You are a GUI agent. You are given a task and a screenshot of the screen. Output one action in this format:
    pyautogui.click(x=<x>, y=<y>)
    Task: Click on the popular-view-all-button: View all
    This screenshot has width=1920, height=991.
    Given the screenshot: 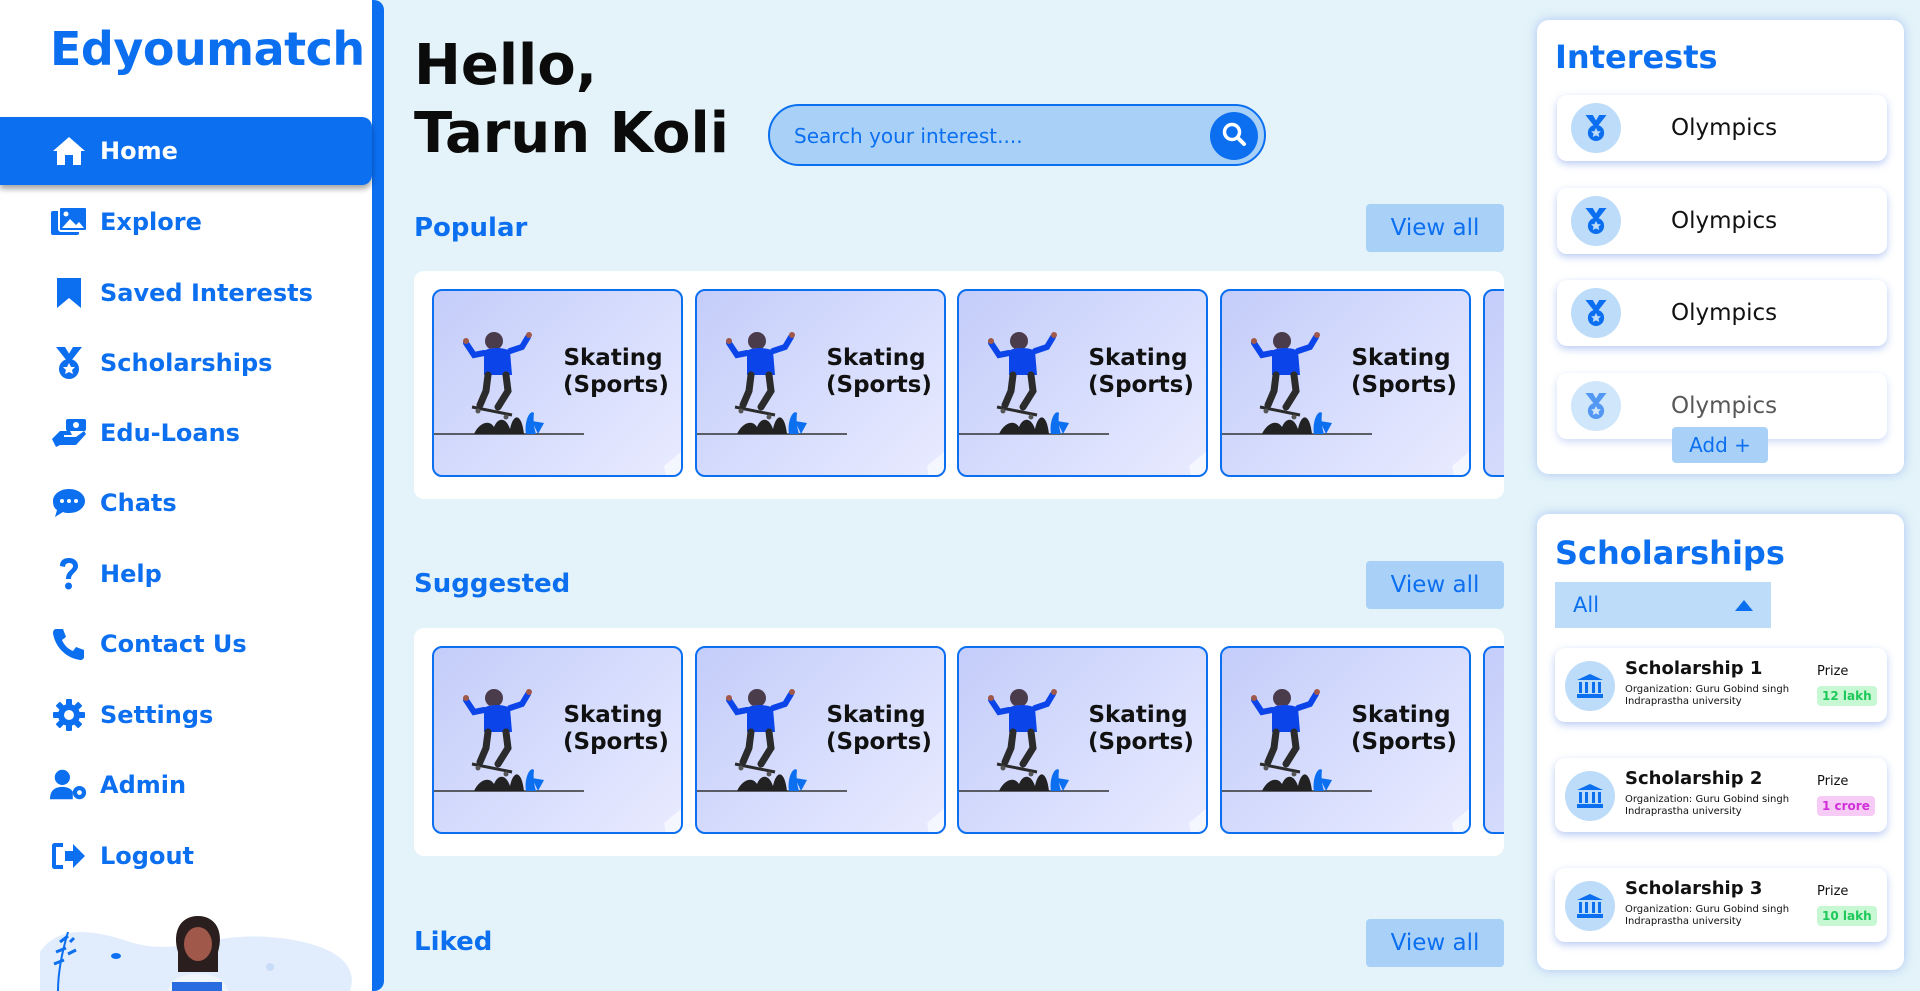 What is the action you would take?
    pyautogui.click(x=1435, y=228)
    